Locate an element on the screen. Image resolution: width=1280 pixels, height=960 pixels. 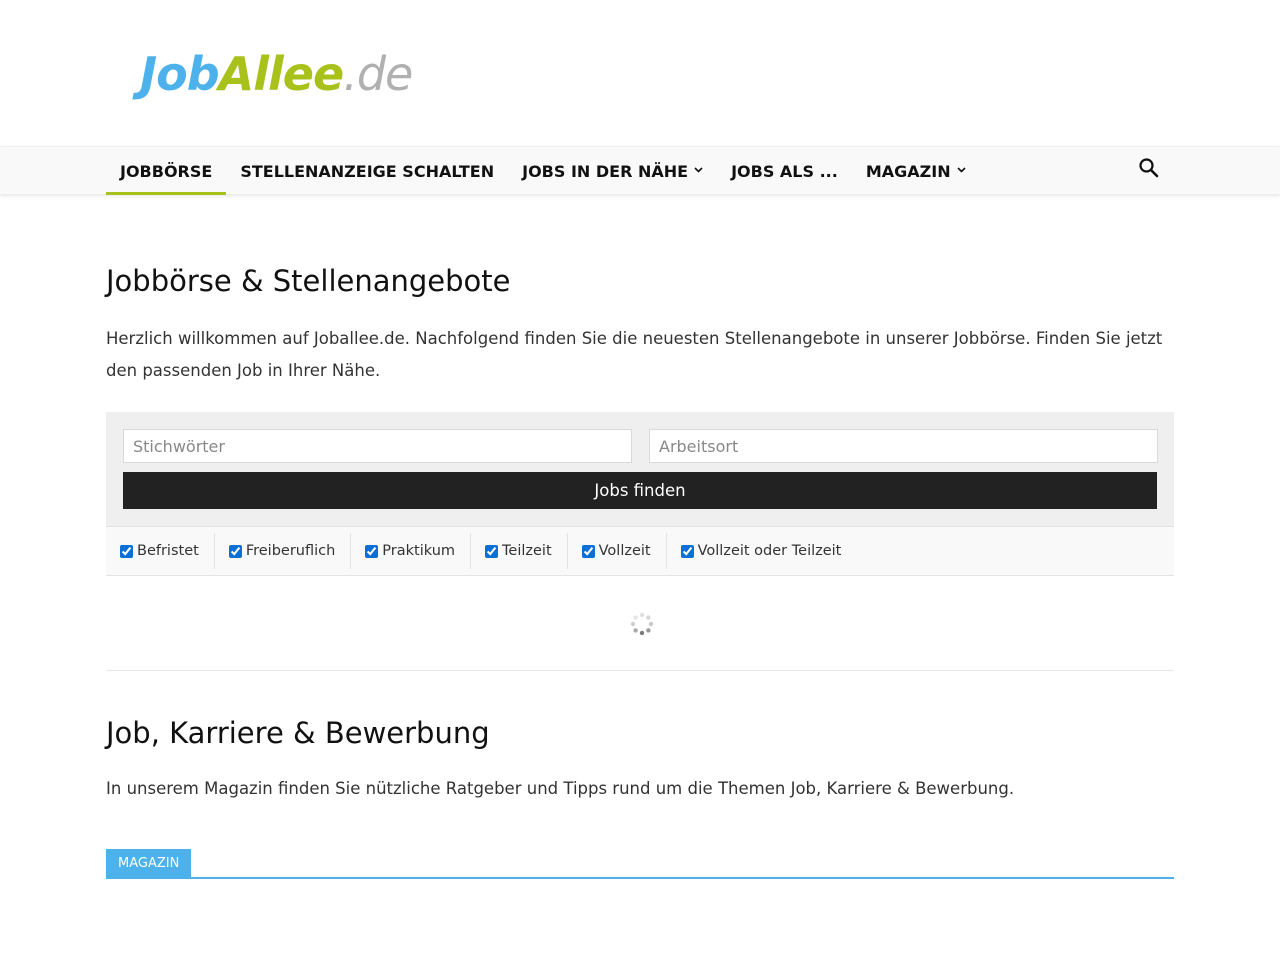
search-icon is located at coordinates (1150, 170).